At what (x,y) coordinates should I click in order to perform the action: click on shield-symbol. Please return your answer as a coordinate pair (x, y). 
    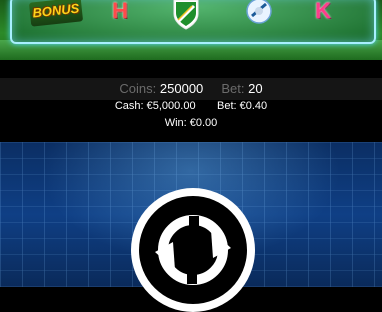
    Looking at the image, I should click on (186, 15).